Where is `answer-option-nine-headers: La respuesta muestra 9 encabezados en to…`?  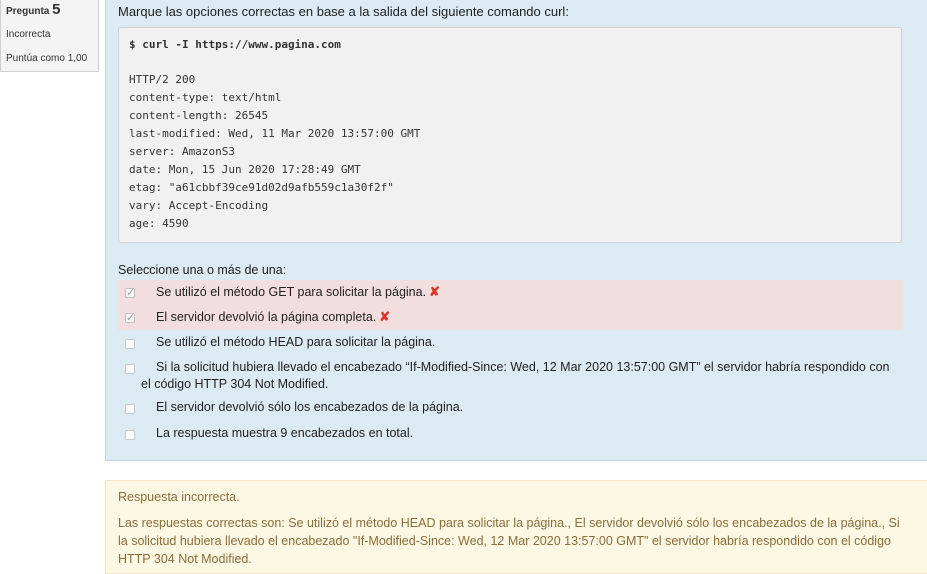
answer-option-nine-headers: La respuesta muestra 9 encabezados en to… is located at coordinates (510, 437).